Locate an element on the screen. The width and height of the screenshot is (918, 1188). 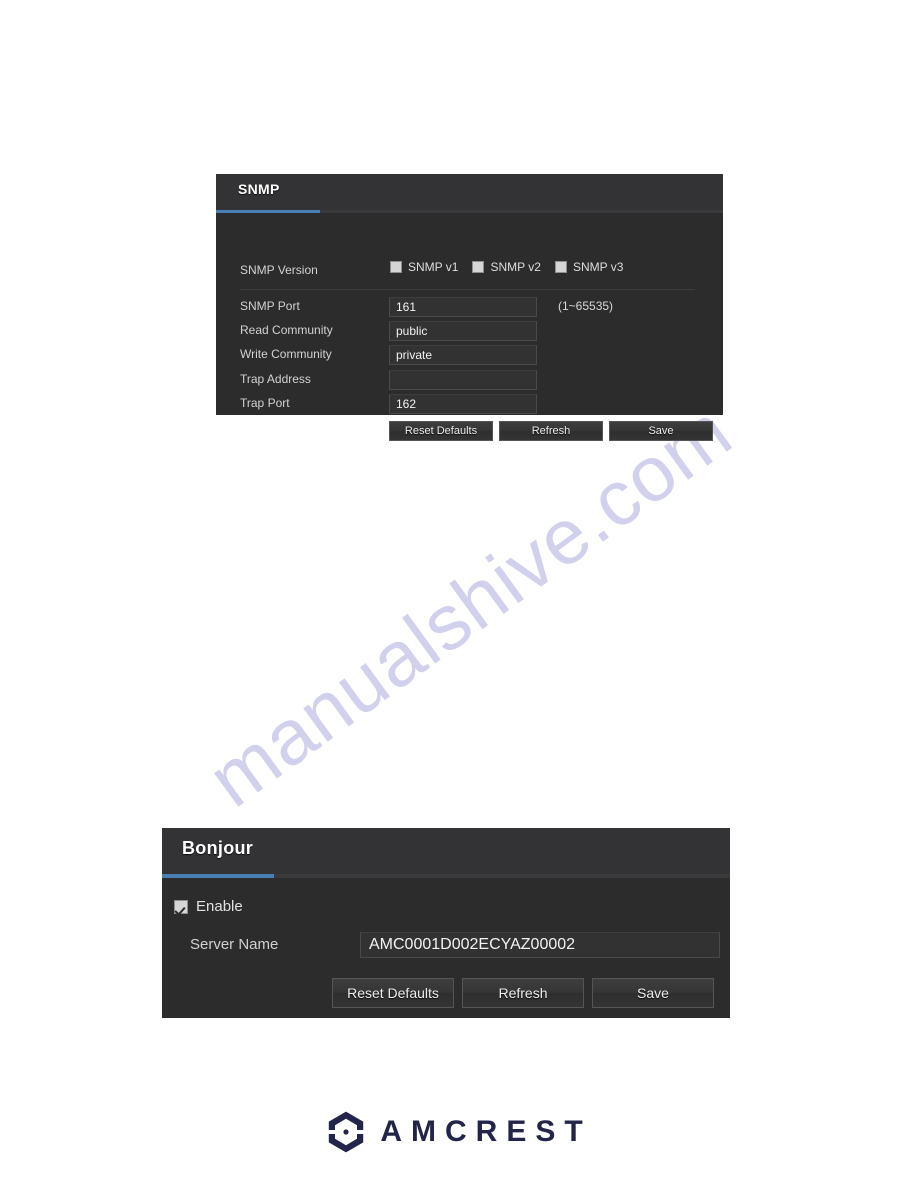
snmp-v1-option: SNMP v1 is located at coordinates (424, 267).